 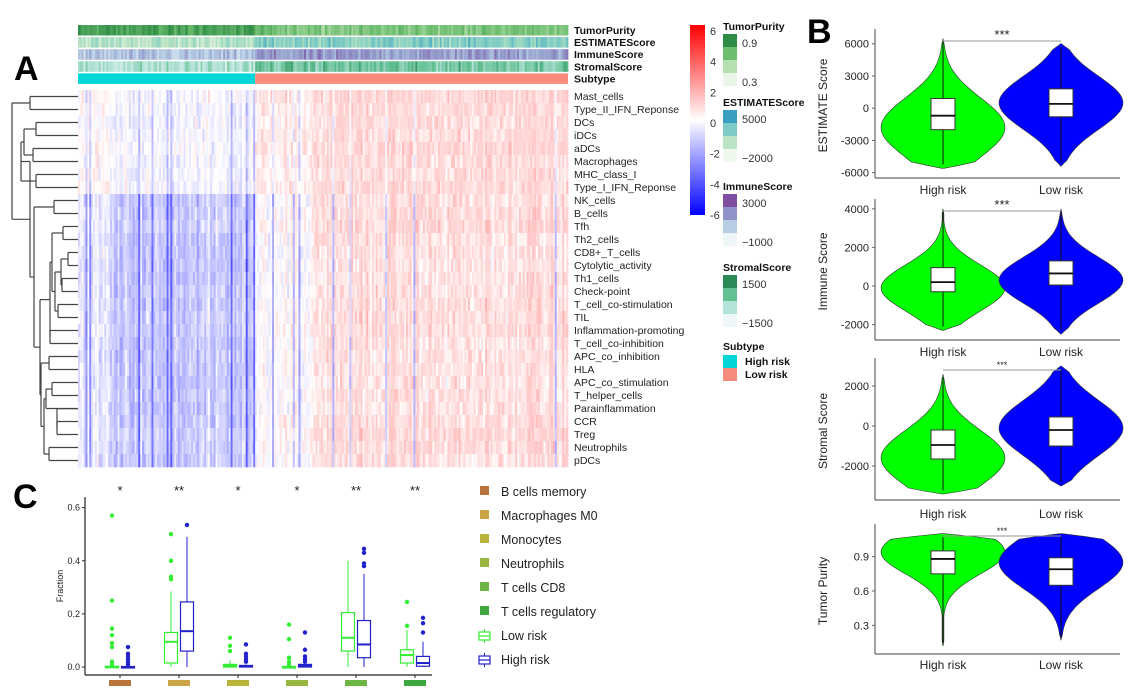 I want to click on panel-letter-c: C, so click(x=25, y=497).